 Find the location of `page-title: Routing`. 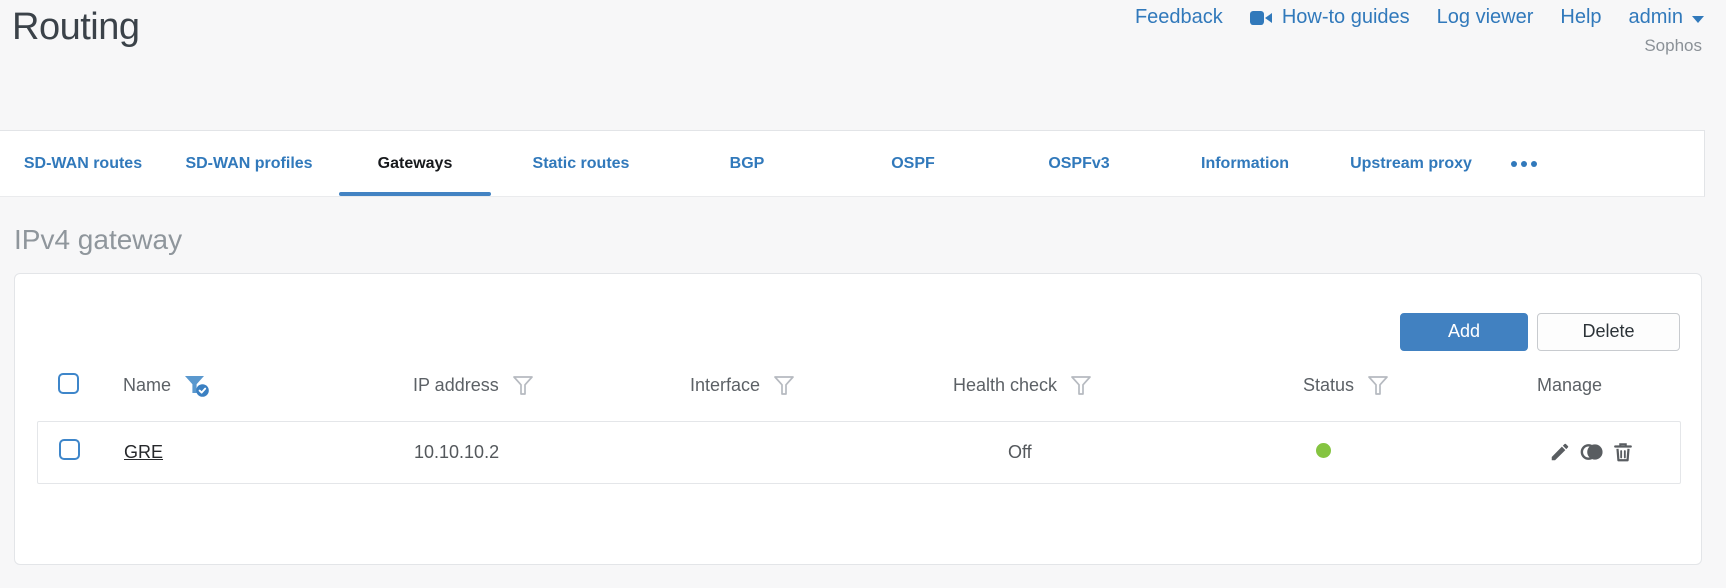

page-title: Routing is located at coordinates (76, 27).